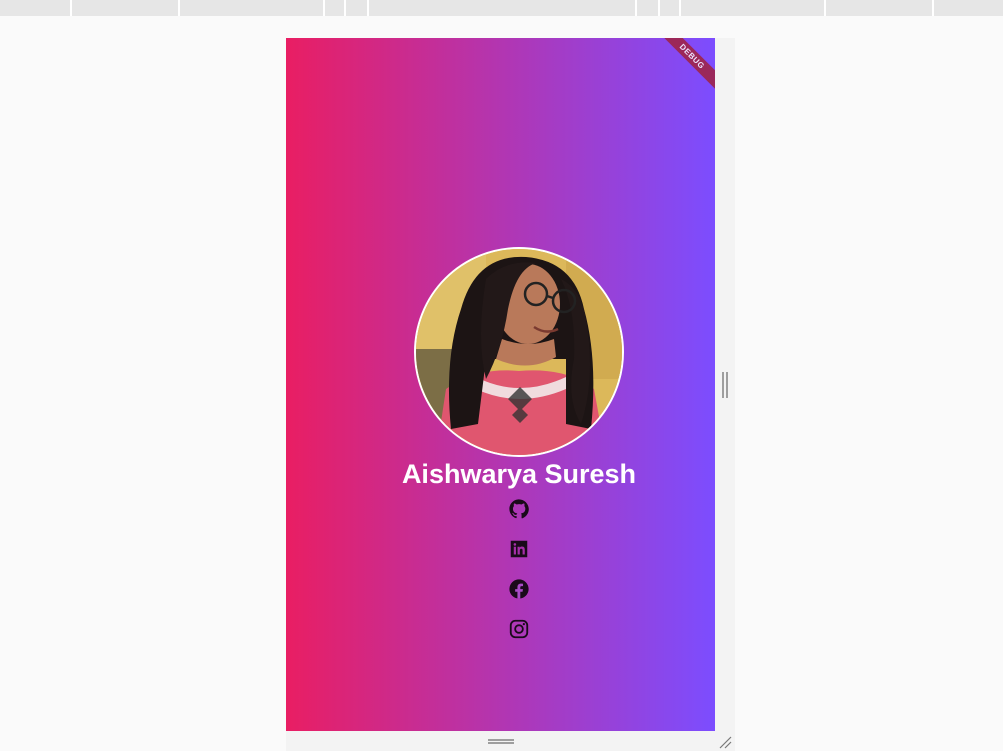 The image size is (1003, 751). I want to click on instagram-icon, so click(519, 629).